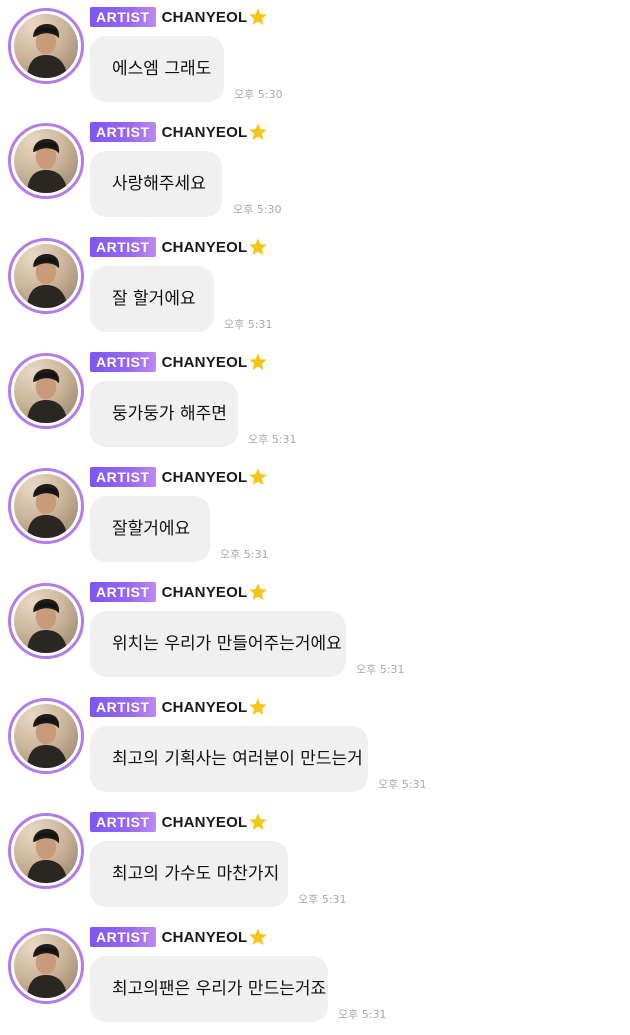  What do you see at coordinates (229, 759) in the screenshot?
I see `message-bubble: 최고의 기획사는 여러분이 만드는거` at bounding box center [229, 759].